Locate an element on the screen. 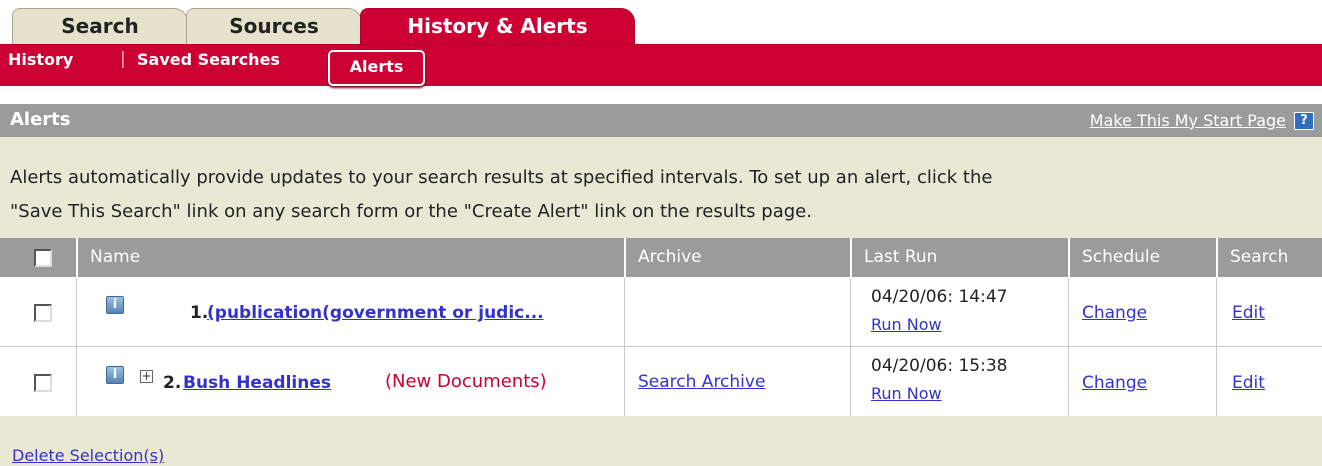 This screenshot has width=1322, height=466. tab-search: Search is located at coordinates (100, 26).